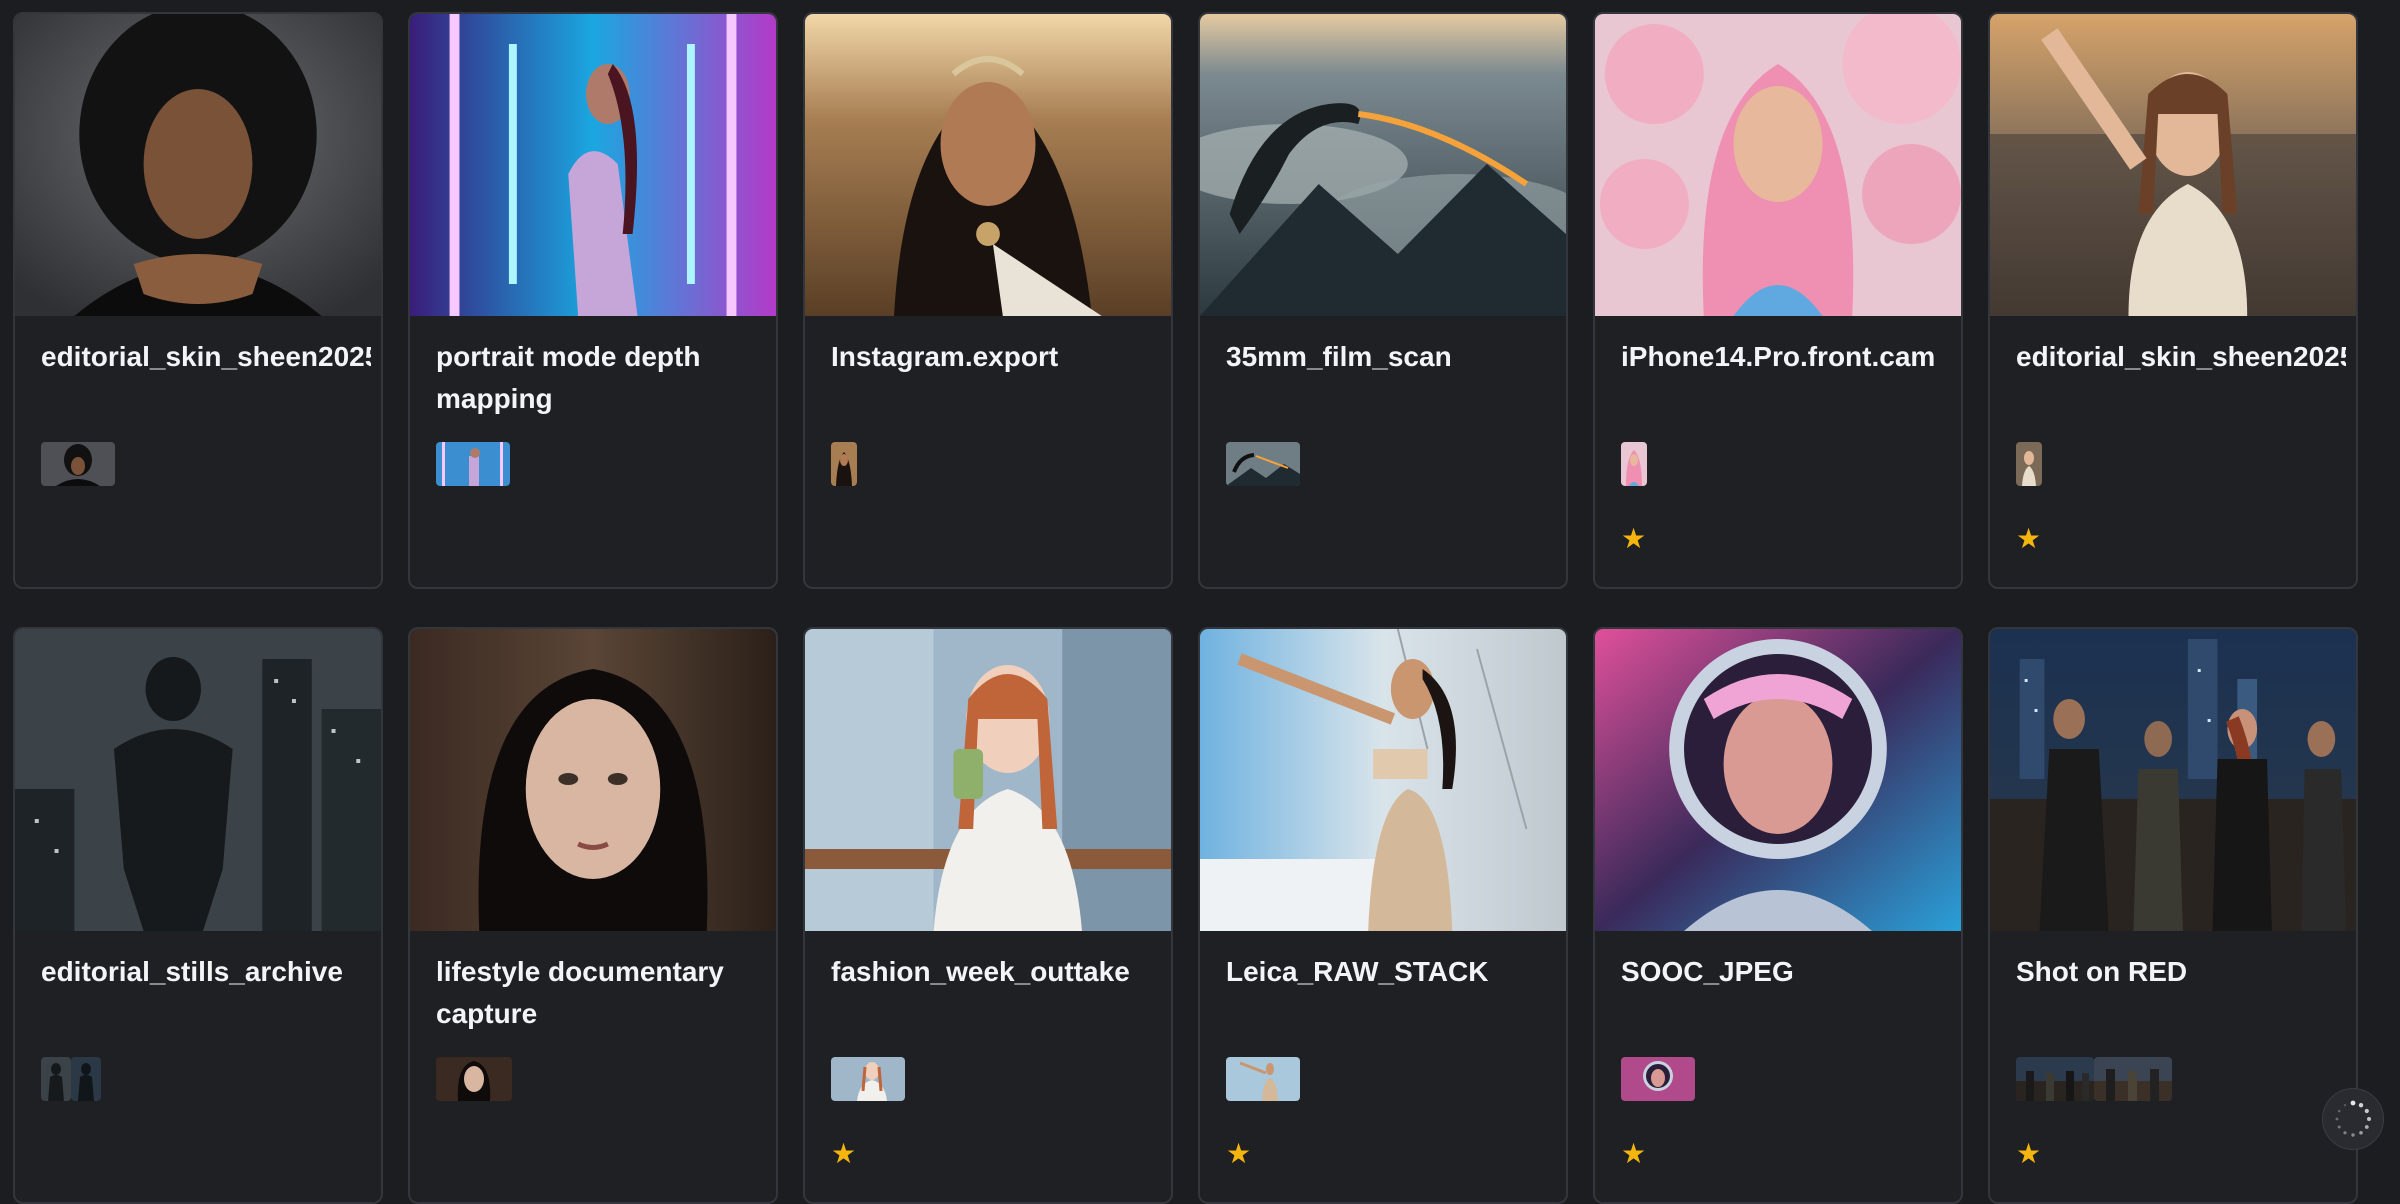 This screenshot has width=2400, height=1204. What do you see at coordinates (996, 972) in the screenshot?
I see `card-title: fashion_week_outtake` at bounding box center [996, 972].